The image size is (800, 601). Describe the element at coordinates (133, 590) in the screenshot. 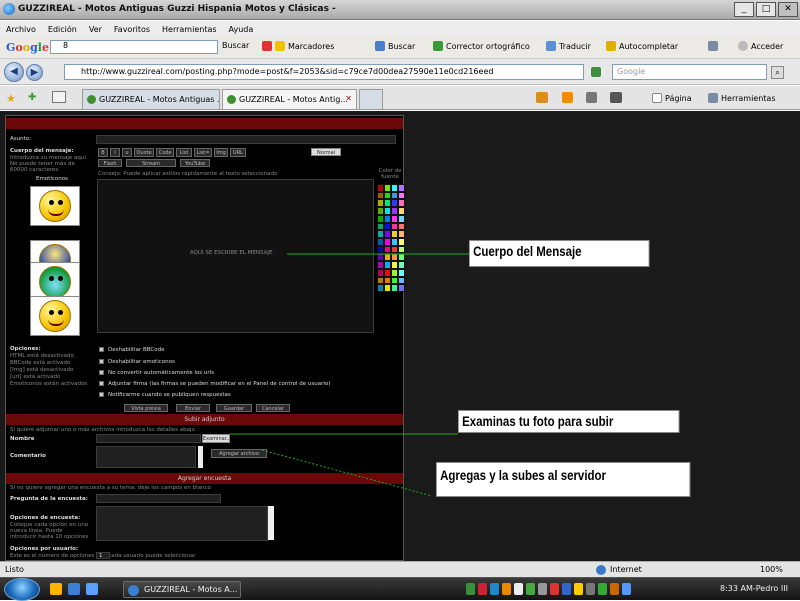

I see `task-ie-icon` at that location.